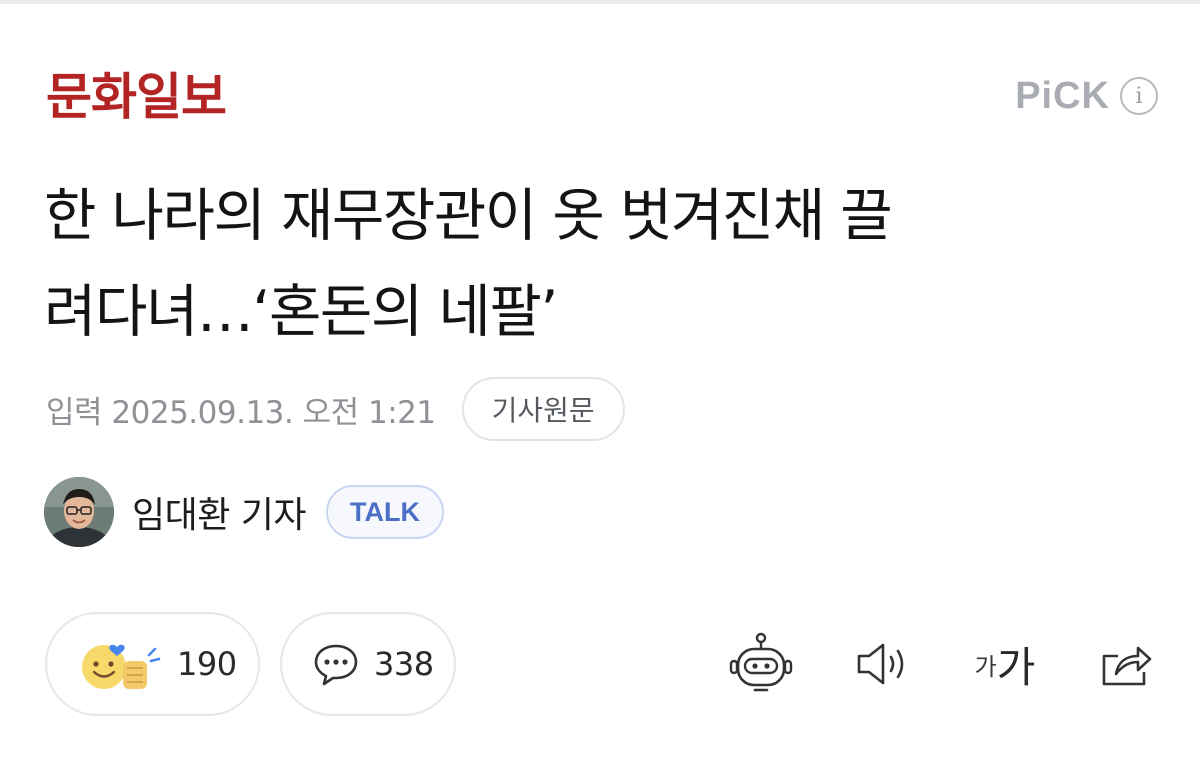 The height and width of the screenshot is (767, 1200). Describe the element at coordinates (273, 412) in the screenshot. I see `date-value: 2025.09.13. 오전 1:21` at that location.